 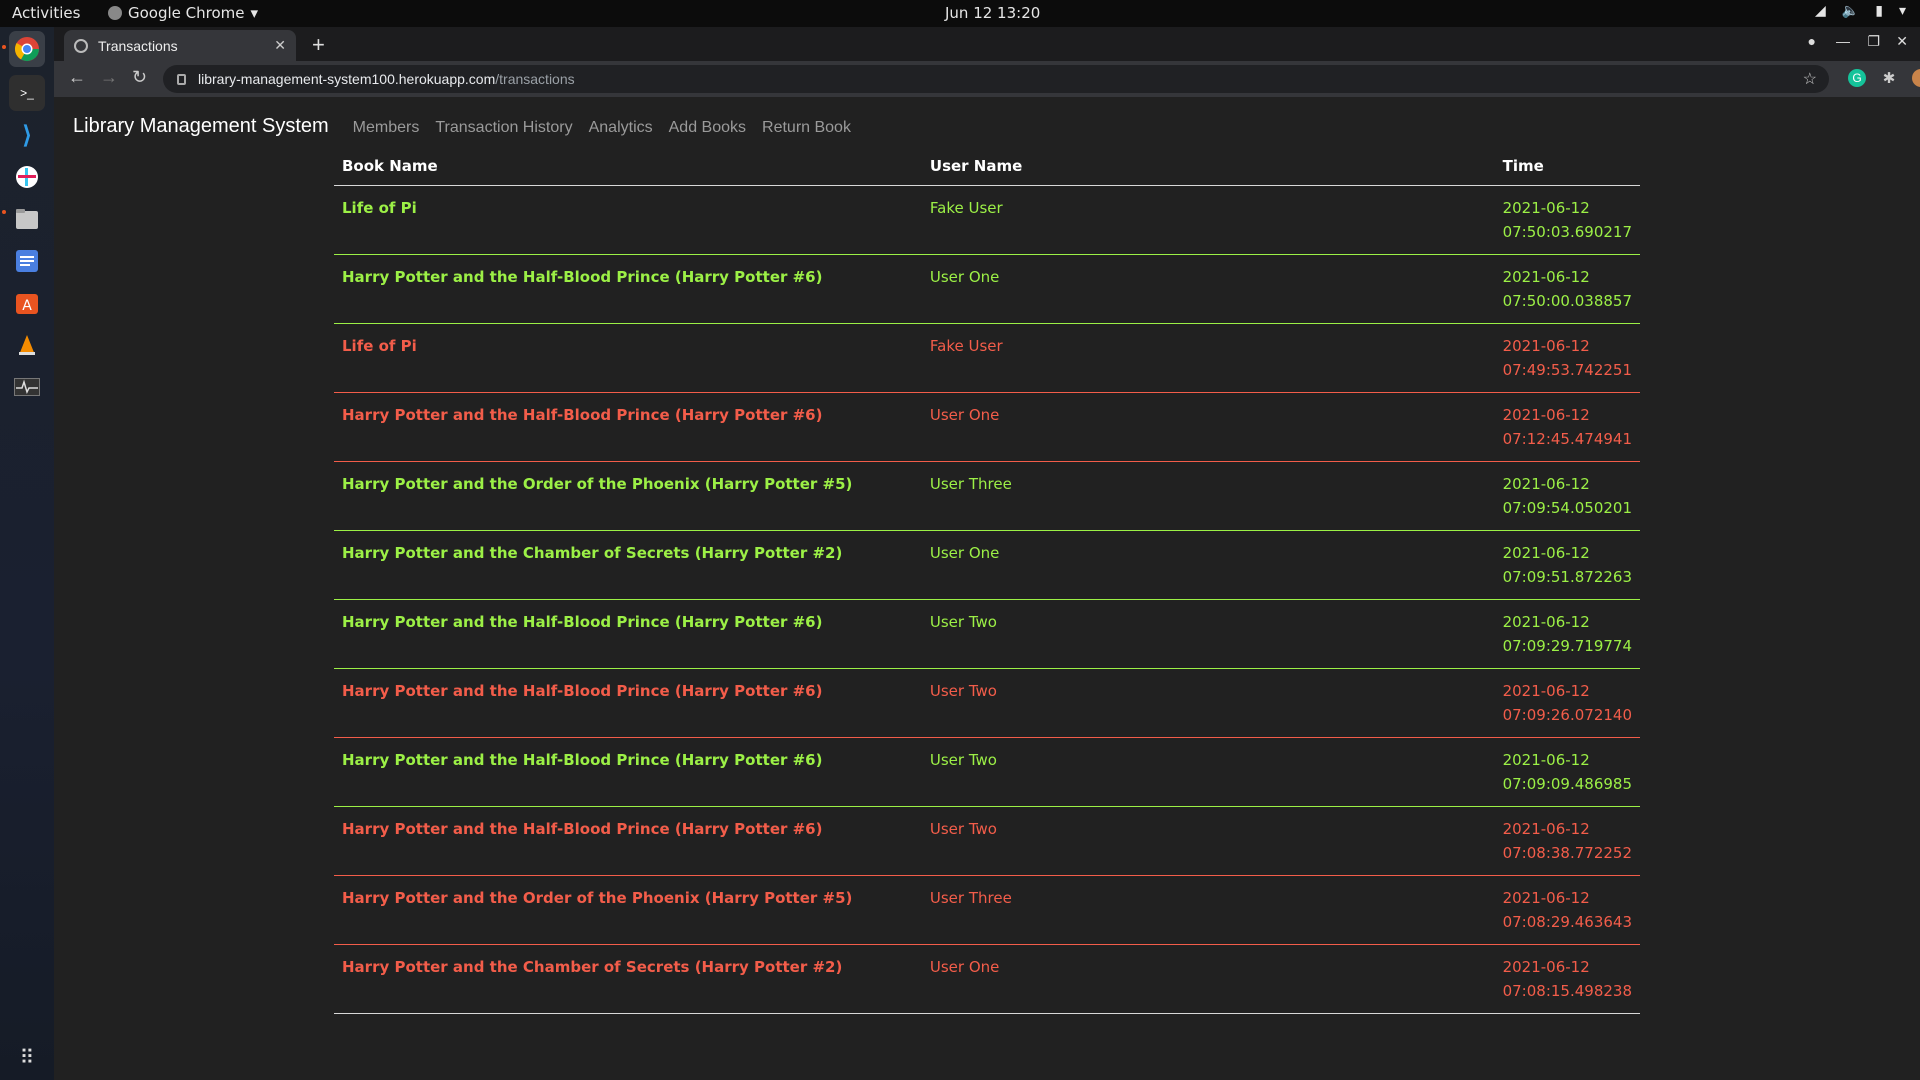 What do you see at coordinates (180, 45) in the screenshot?
I see `tab-transactions: Transactions ✕` at bounding box center [180, 45].